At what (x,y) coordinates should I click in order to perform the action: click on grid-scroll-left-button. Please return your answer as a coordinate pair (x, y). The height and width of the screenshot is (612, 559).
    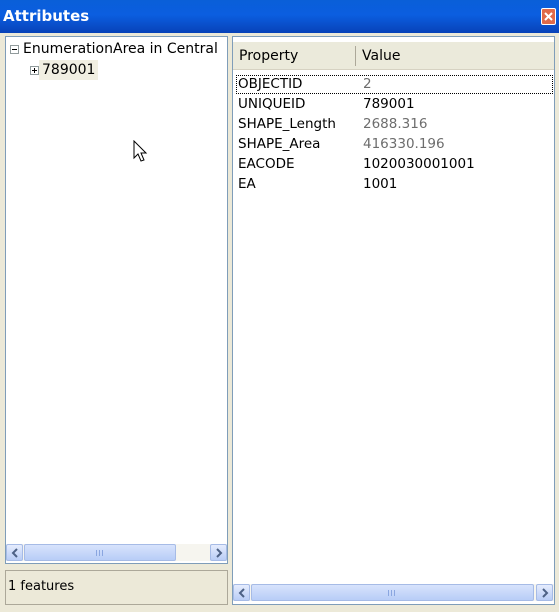
    Looking at the image, I should click on (241, 592).